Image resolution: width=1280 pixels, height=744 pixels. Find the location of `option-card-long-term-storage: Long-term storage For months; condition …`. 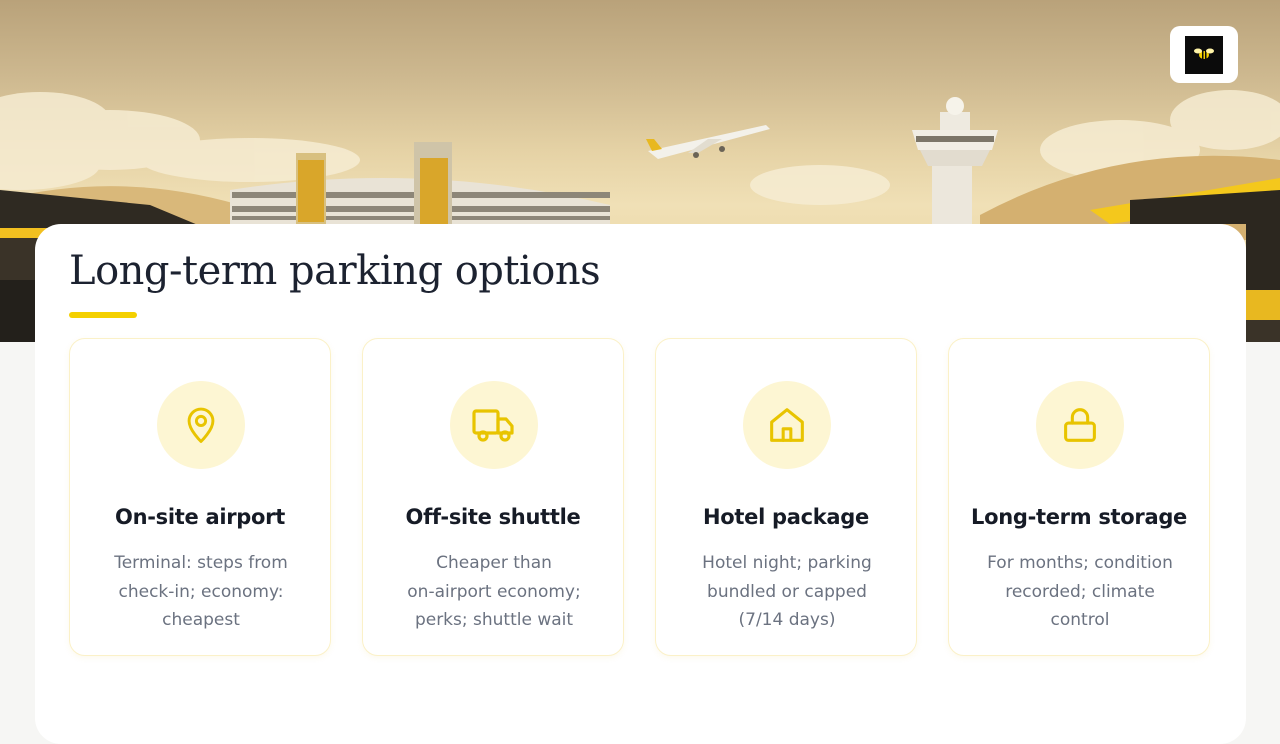

option-card-long-term-storage: Long-term storage For months; condition … is located at coordinates (1079, 497).